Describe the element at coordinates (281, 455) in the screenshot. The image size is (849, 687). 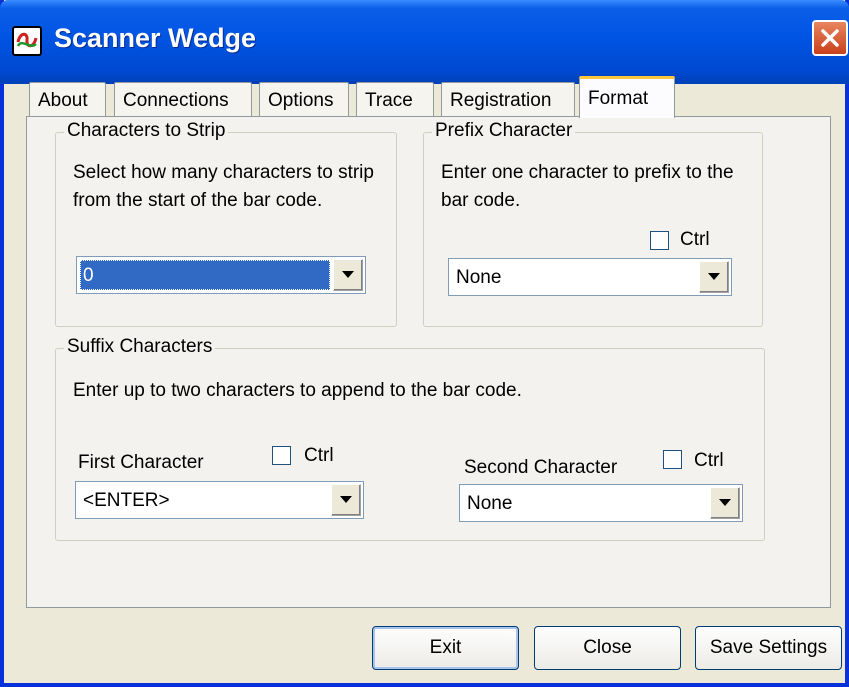
I see `first-ctrl-checkbox` at that location.